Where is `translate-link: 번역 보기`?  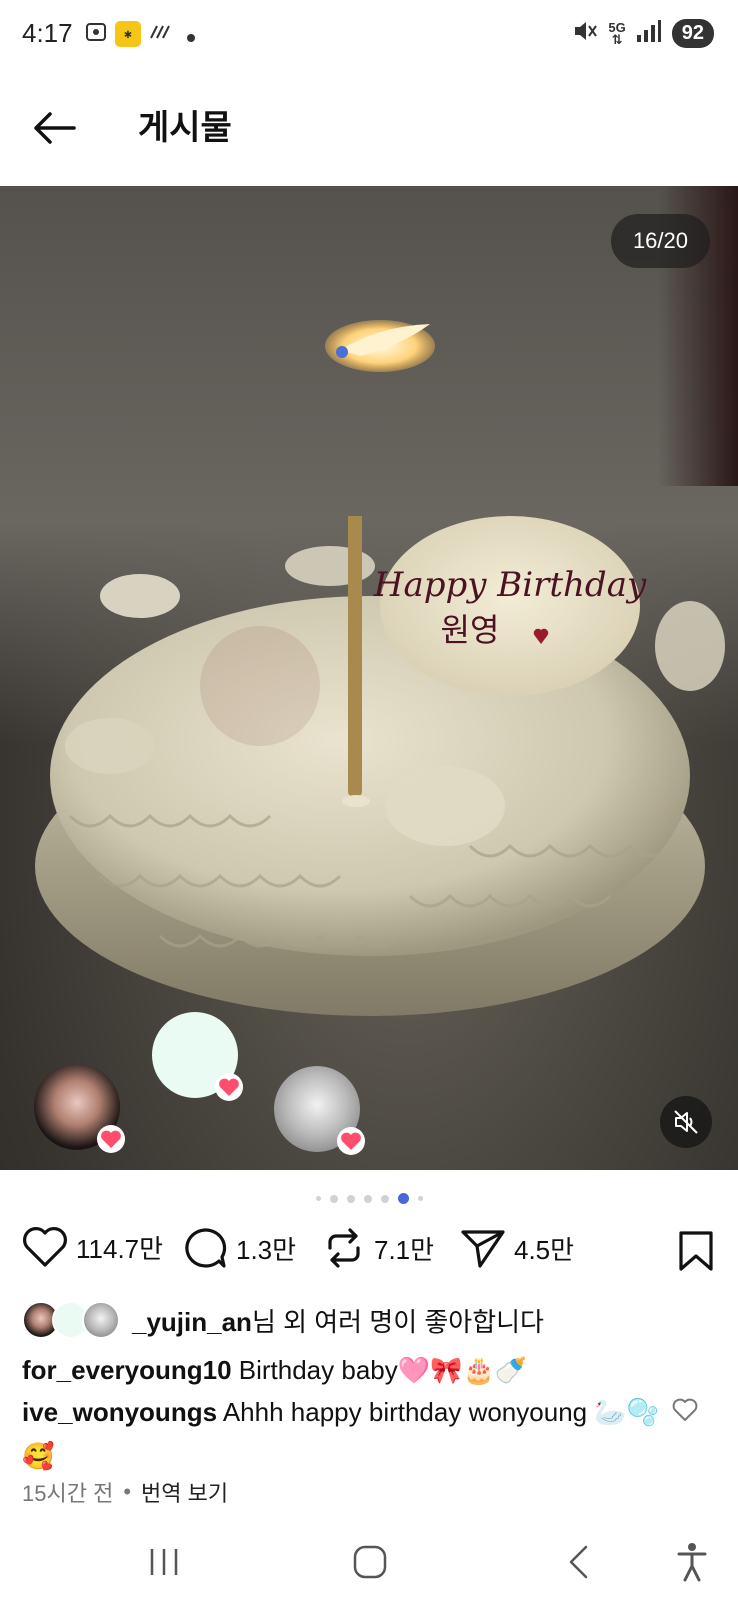
translate-link: 번역 보기 is located at coordinates (184, 1492).